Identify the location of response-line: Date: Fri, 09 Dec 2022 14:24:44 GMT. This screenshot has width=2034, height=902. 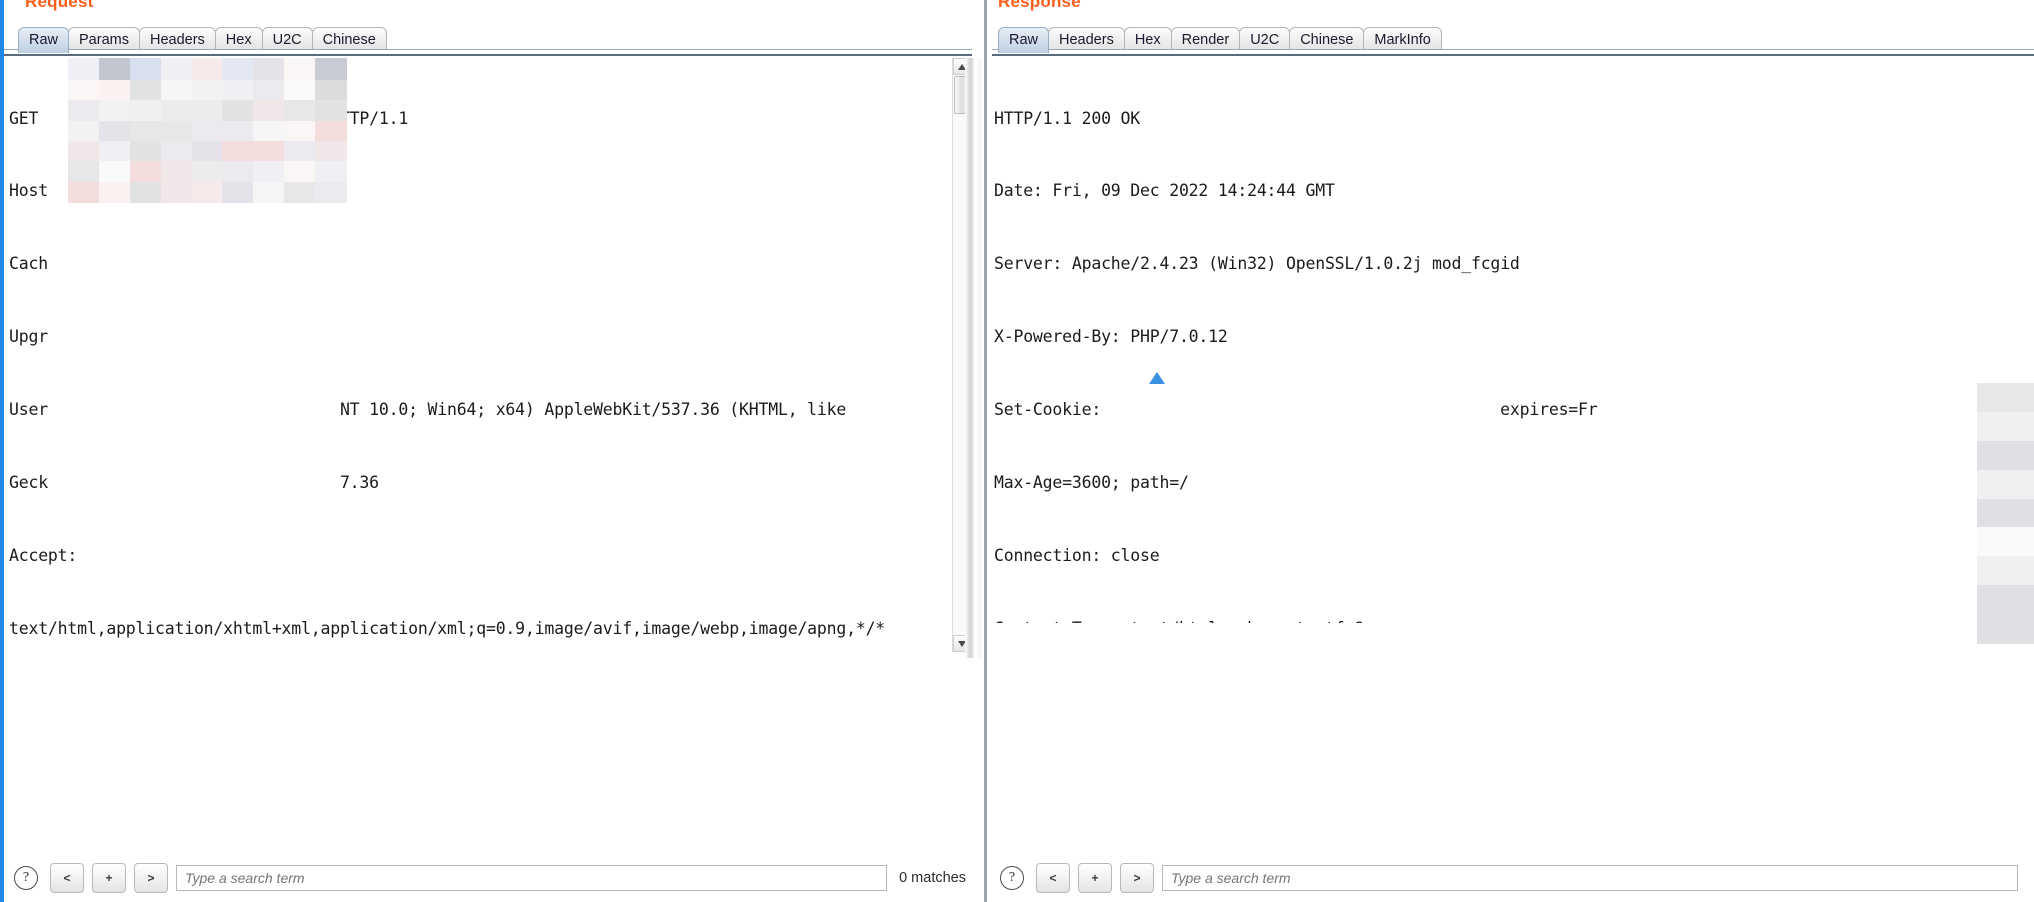
(1164, 191).